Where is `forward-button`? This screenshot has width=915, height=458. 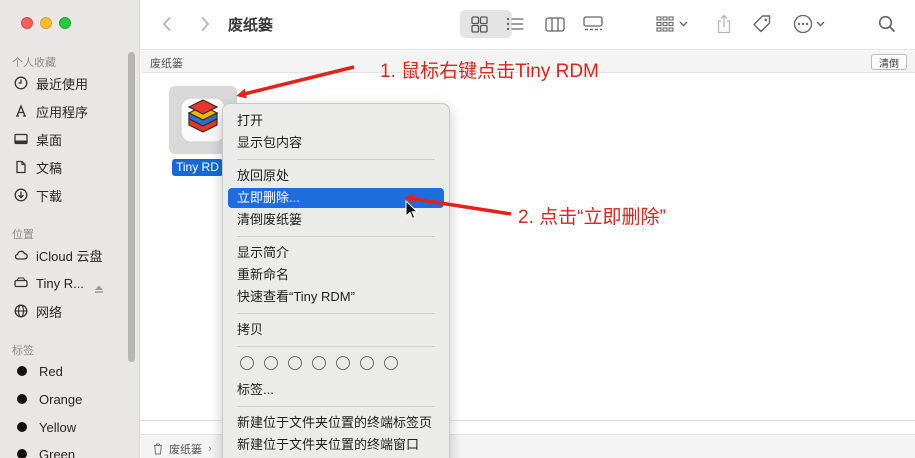 forward-button is located at coordinates (205, 24).